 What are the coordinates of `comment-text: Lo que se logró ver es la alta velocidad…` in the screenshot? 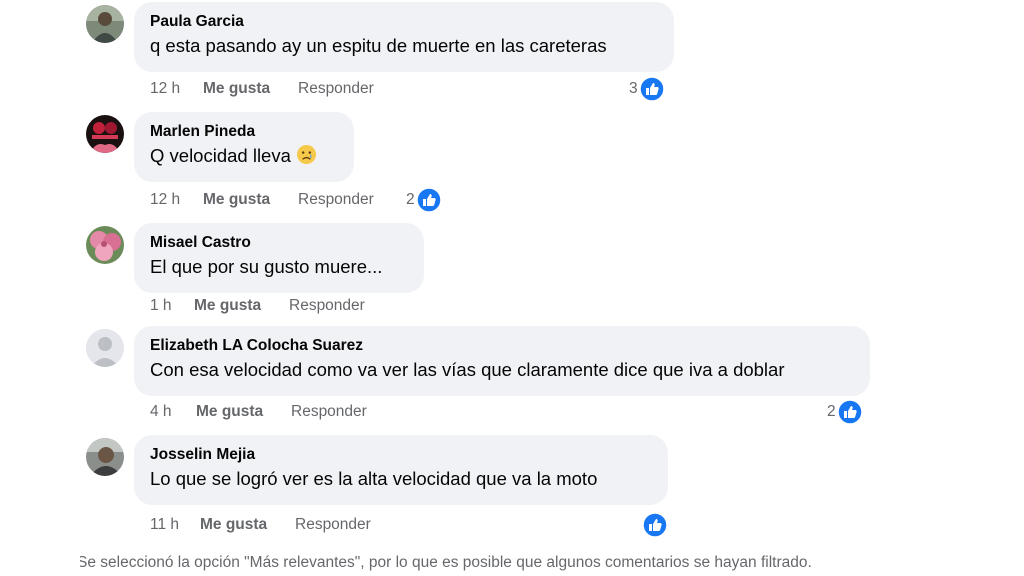 It's located at (374, 478).